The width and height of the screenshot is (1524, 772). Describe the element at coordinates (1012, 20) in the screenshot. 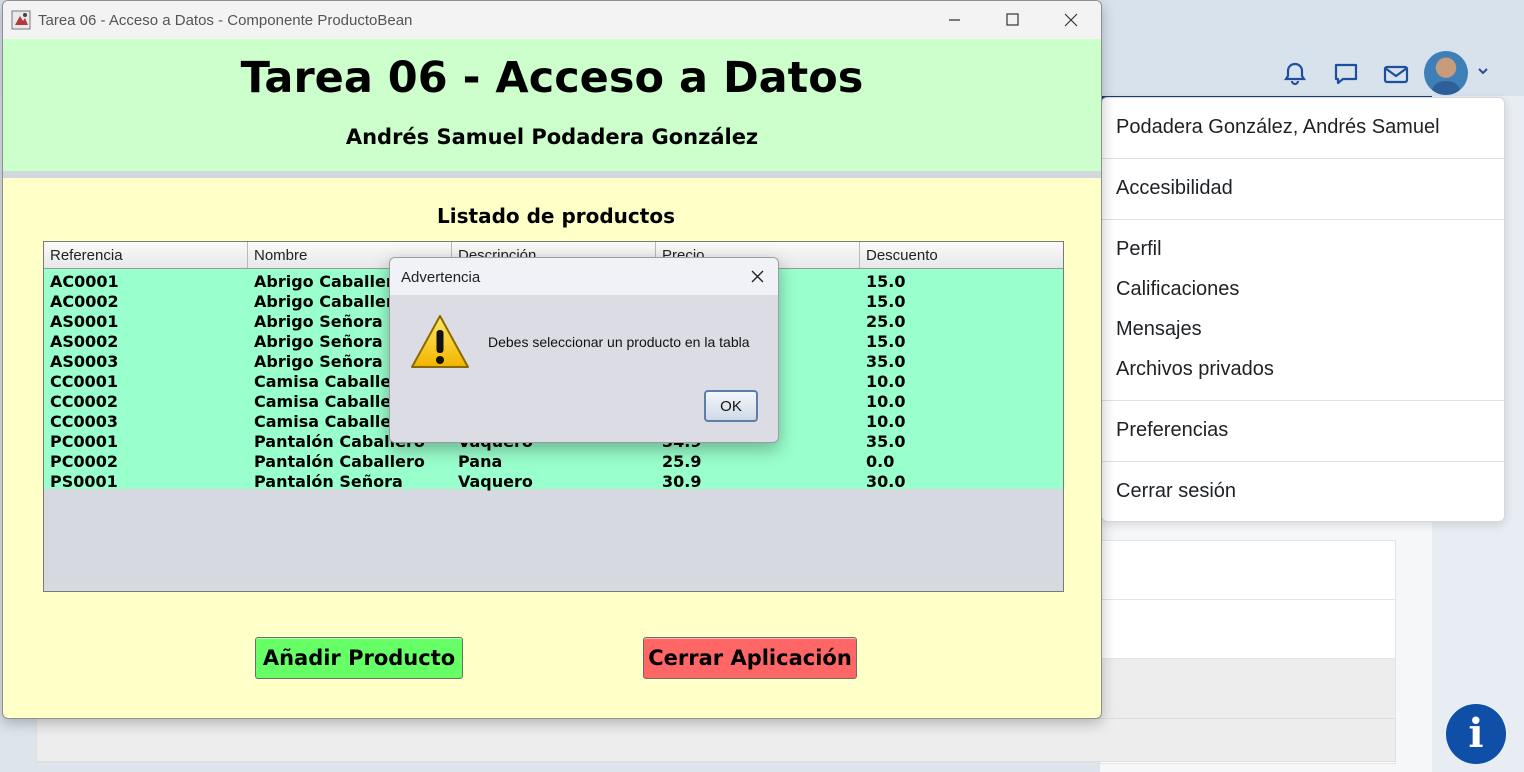

I see `maximize-icon` at that location.